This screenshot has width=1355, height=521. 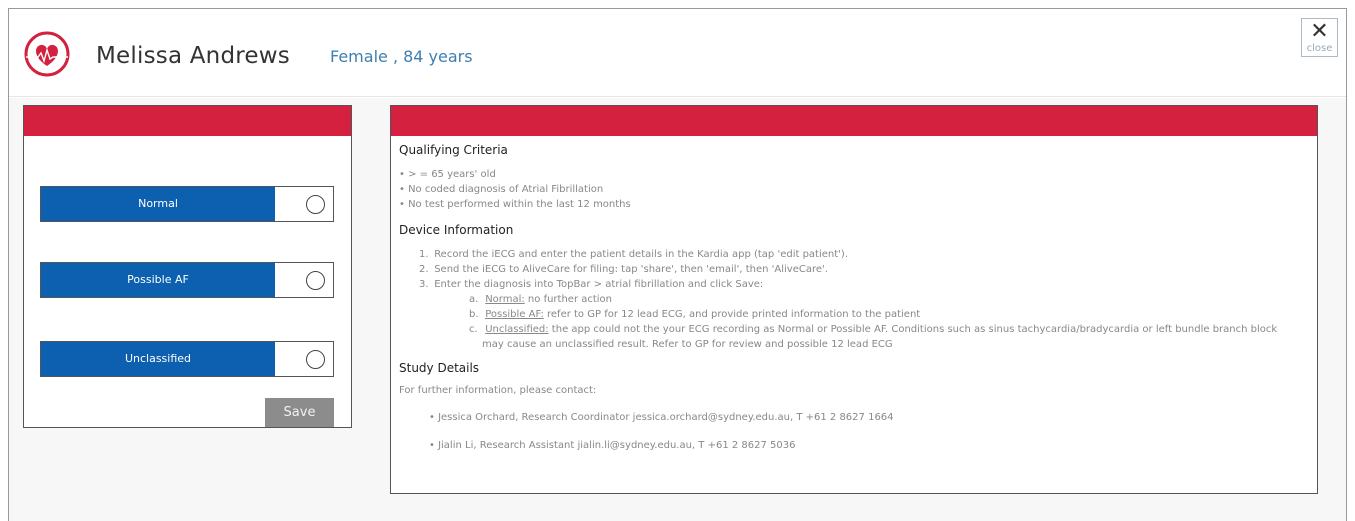 What do you see at coordinates (315, 204) in the screenshot?
I see `option-normal-radio` at bounding box center [315, 204].